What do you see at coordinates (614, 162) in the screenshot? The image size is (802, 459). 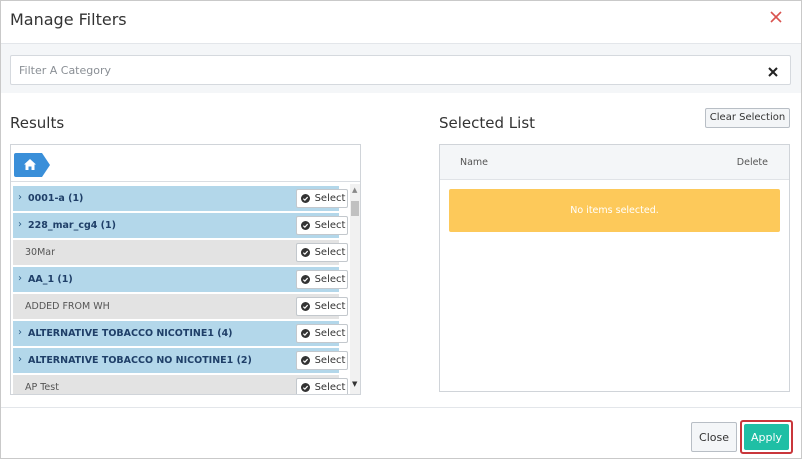 I see `selected-list-header: Name Delete` at bounding box center [614, 162].